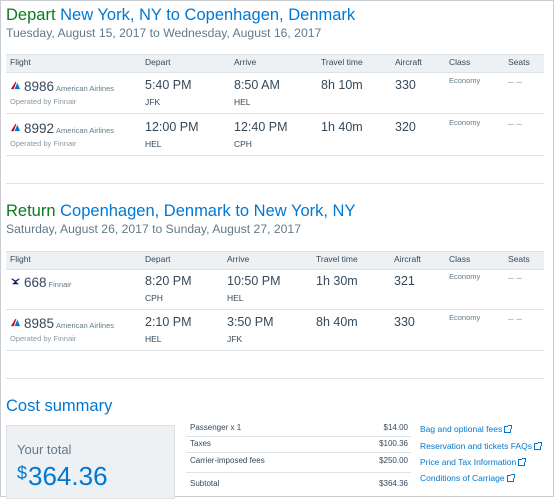 This screenshot has height=499, width=554. I want to click on total-panel: Your total $364.36, so click(90, 462).